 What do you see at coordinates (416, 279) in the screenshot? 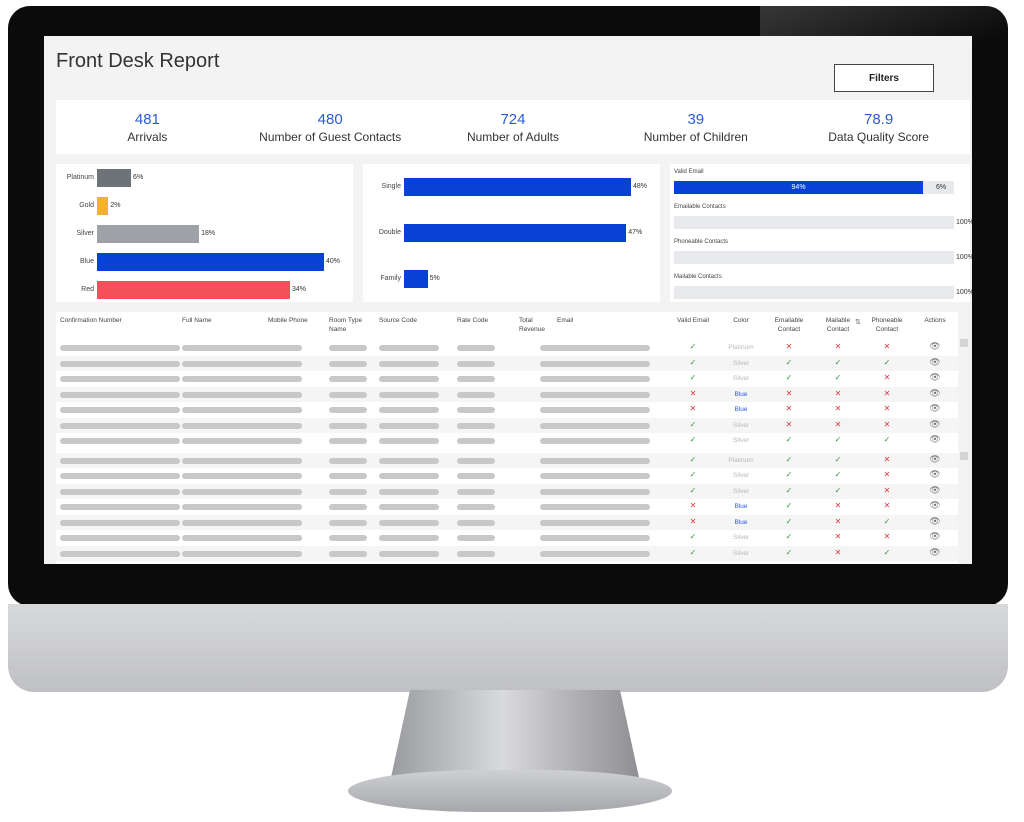
I see `bar-family` at bounding box center [416, 279].